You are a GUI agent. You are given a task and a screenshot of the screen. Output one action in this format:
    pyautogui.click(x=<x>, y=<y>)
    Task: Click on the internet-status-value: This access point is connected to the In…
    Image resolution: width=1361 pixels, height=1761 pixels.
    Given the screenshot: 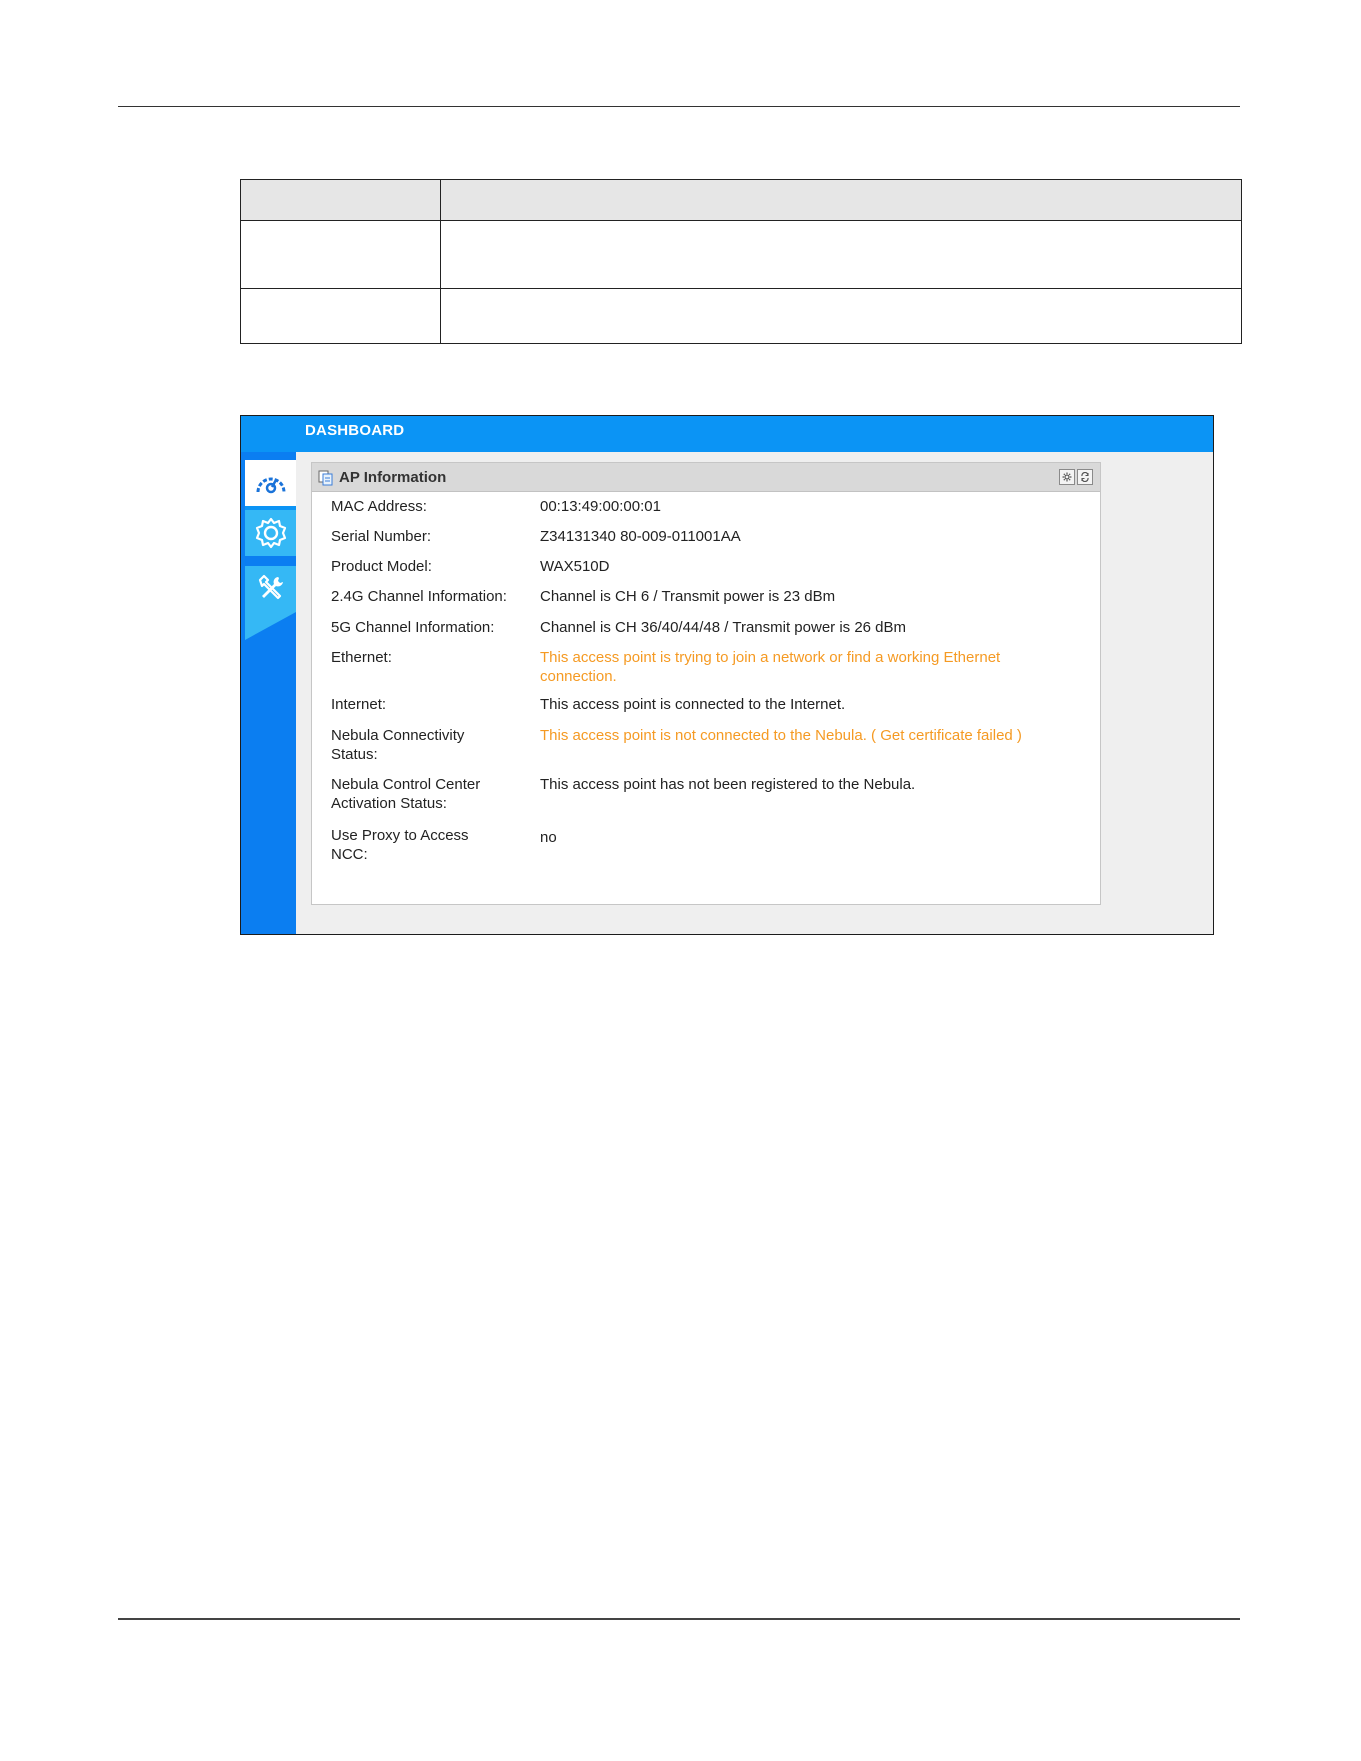 What is the action you would take?
    pyautogui.click(x=693, y=704)
    